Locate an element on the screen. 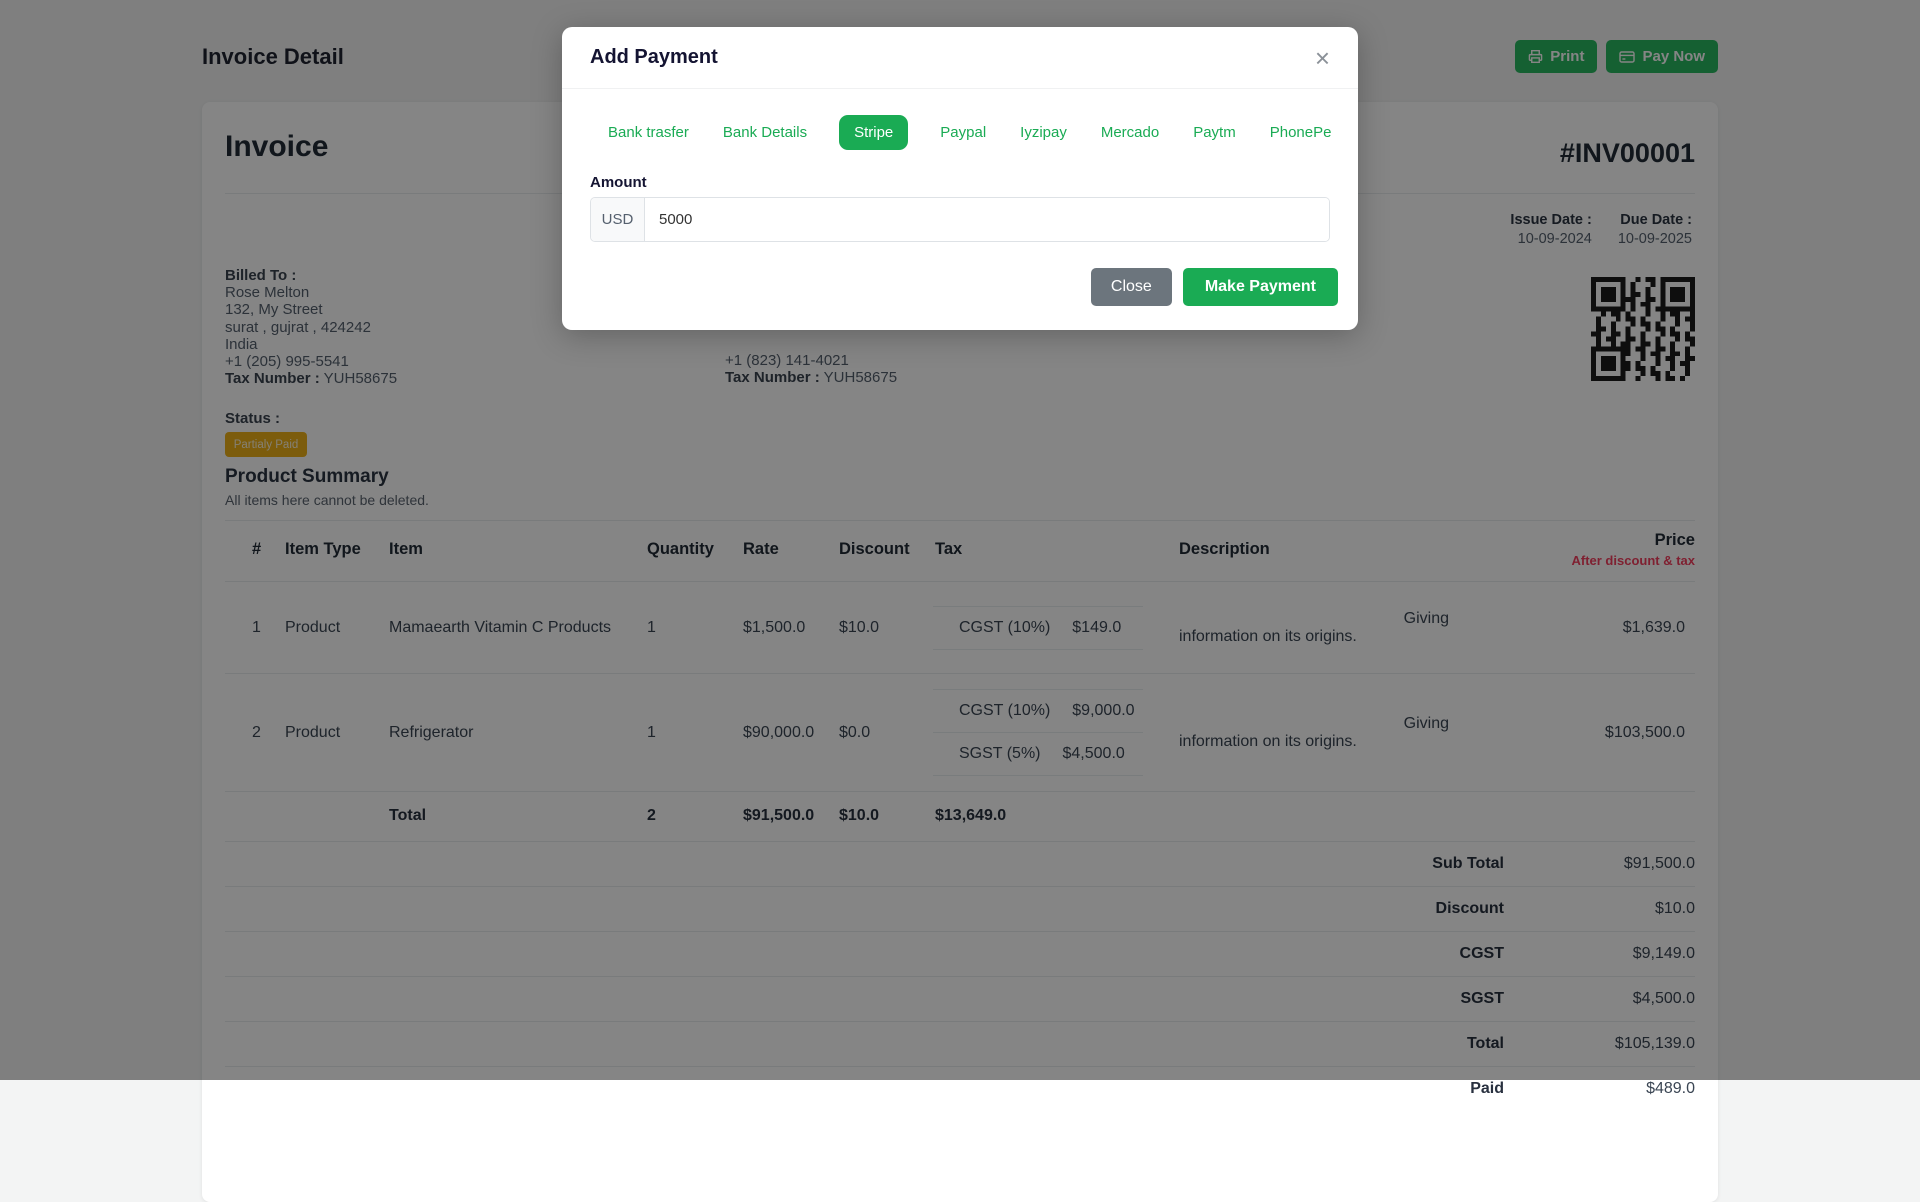 This screenshot has width=1920, height=1202. close-icon: × is located at coordinates (1322, 58).